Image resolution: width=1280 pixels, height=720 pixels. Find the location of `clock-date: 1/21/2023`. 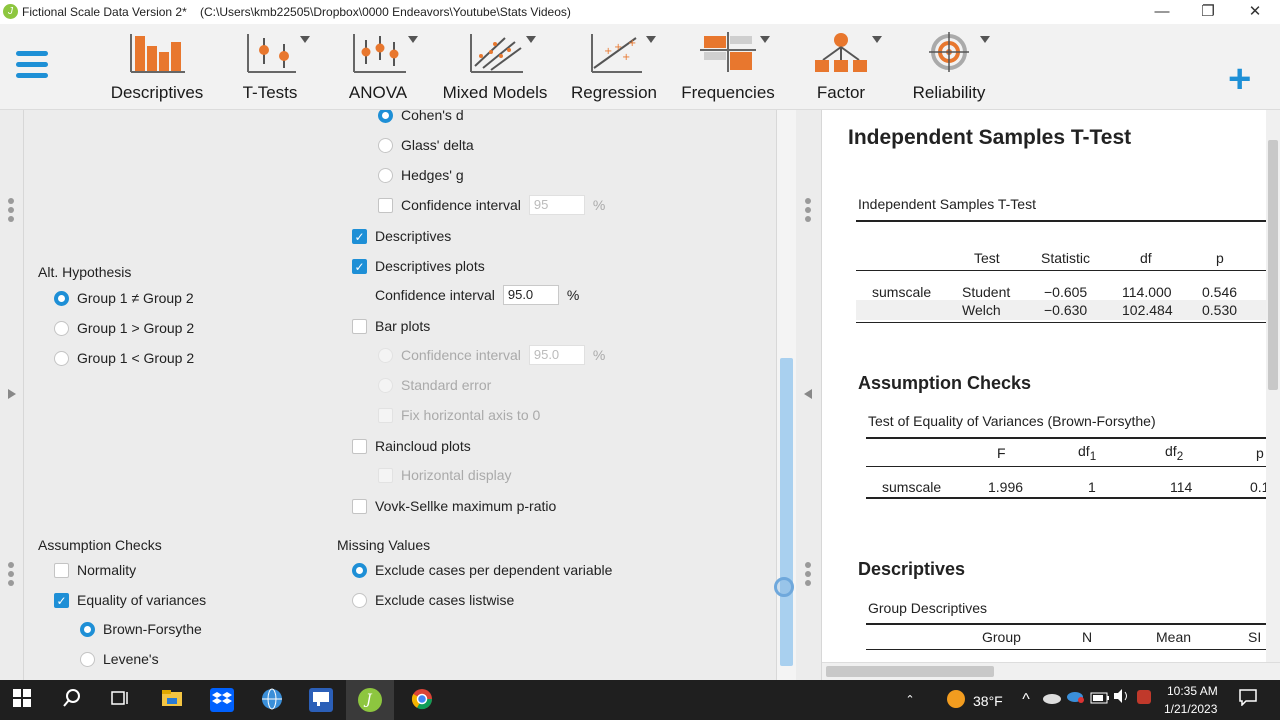

clock-date: 1/21/2023 is located at coordinates (1190, 709).